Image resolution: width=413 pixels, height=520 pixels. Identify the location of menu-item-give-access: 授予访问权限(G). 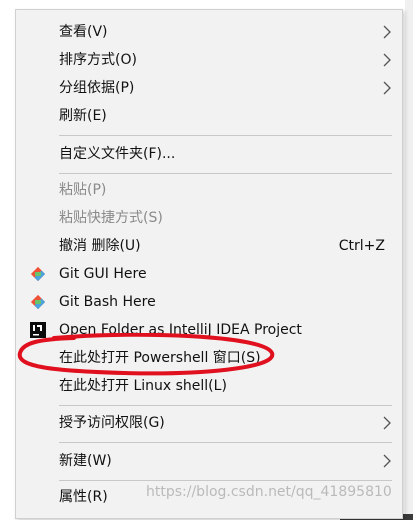
(209, 423).